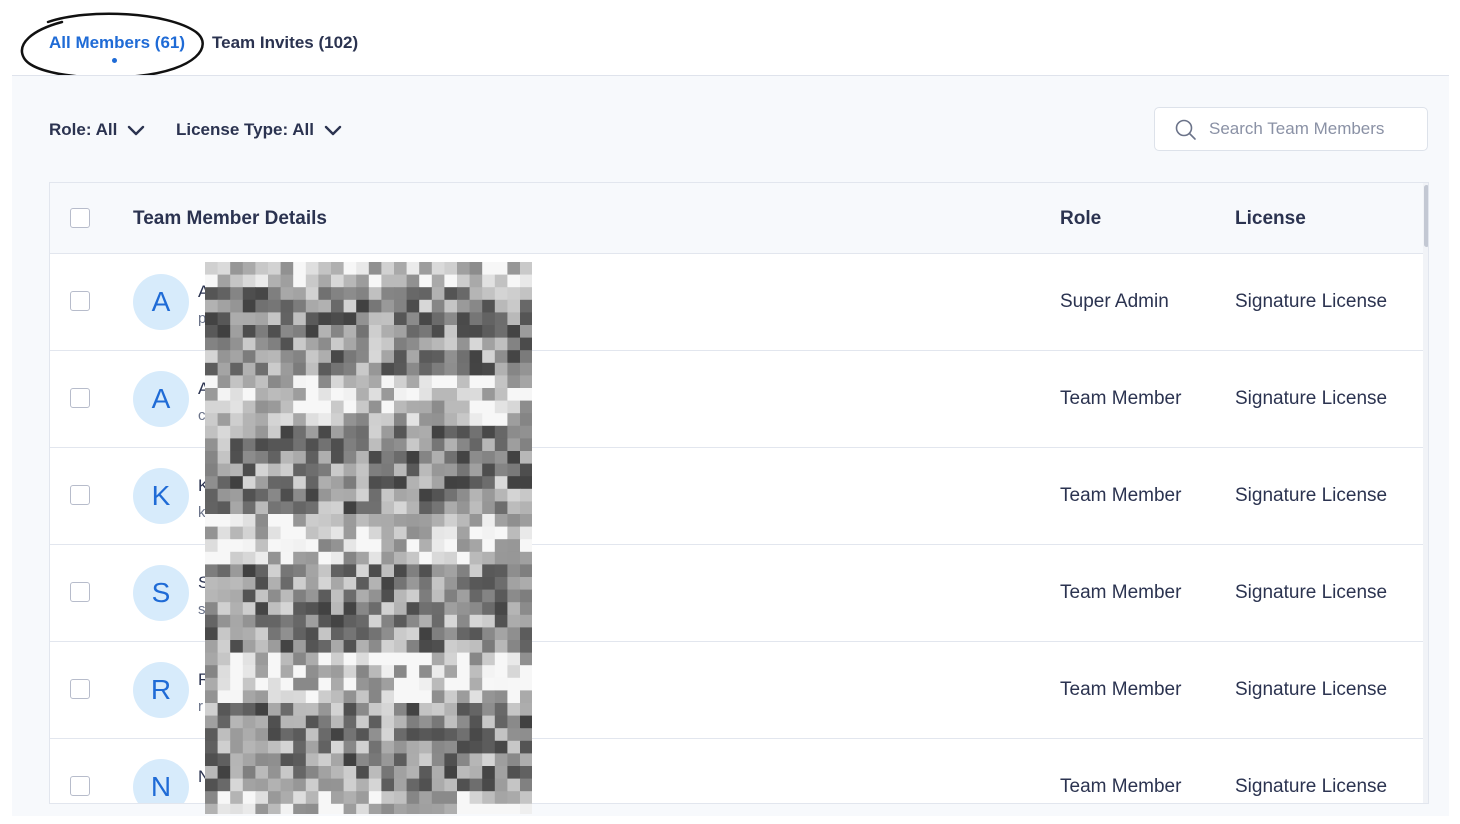 The image size is (1460, 824). I want to click on active-tab-indicator, so click(114, 60).